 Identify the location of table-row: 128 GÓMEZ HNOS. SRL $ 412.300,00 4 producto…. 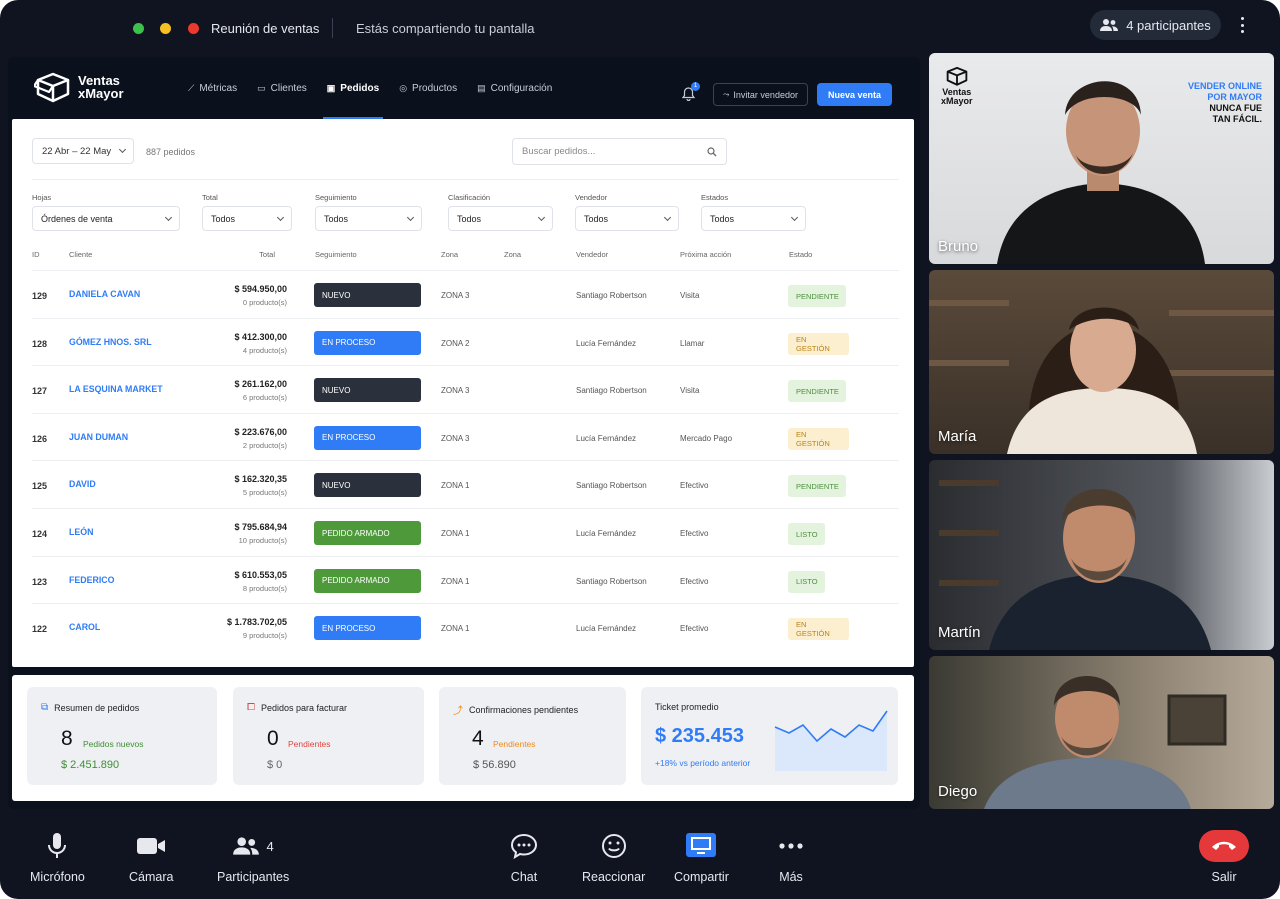
(465, 341).